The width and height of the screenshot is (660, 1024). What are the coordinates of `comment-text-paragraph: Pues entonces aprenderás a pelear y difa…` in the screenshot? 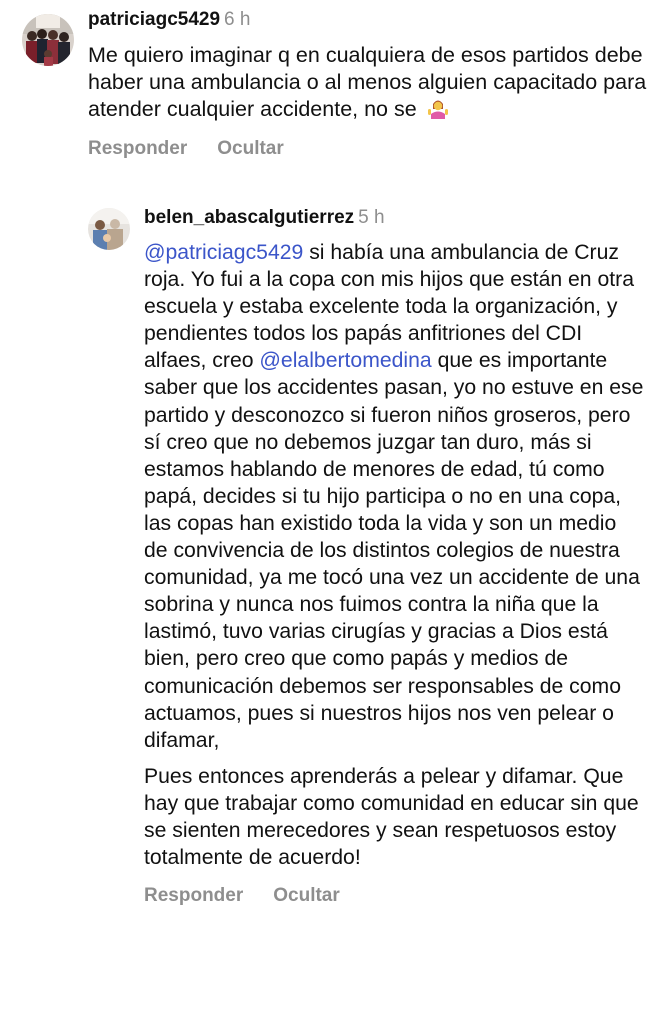 It's located at (394, 817).